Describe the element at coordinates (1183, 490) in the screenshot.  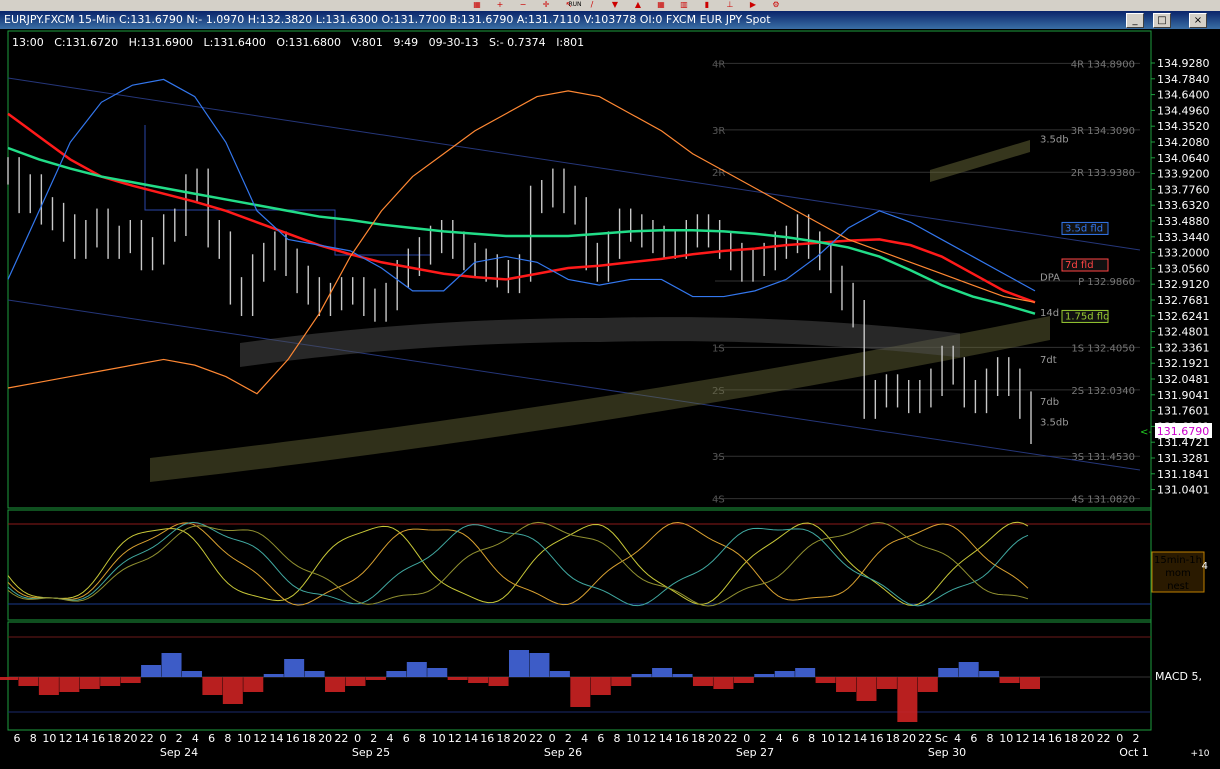
I see `y-tick-label: 131.0401` at that location.